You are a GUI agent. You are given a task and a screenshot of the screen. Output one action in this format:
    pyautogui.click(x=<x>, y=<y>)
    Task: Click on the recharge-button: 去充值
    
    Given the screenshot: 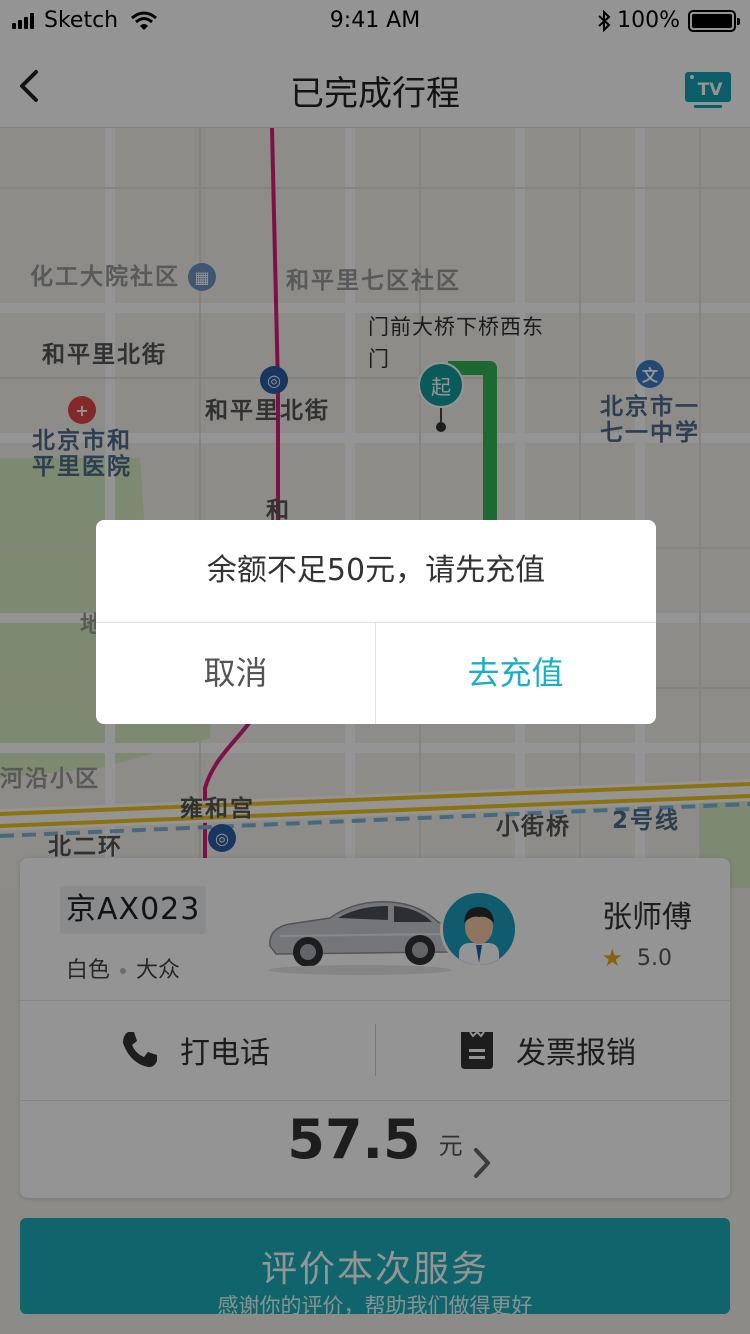 What is the action you would take?
    pyautogui.click(x=515, y=673)
    